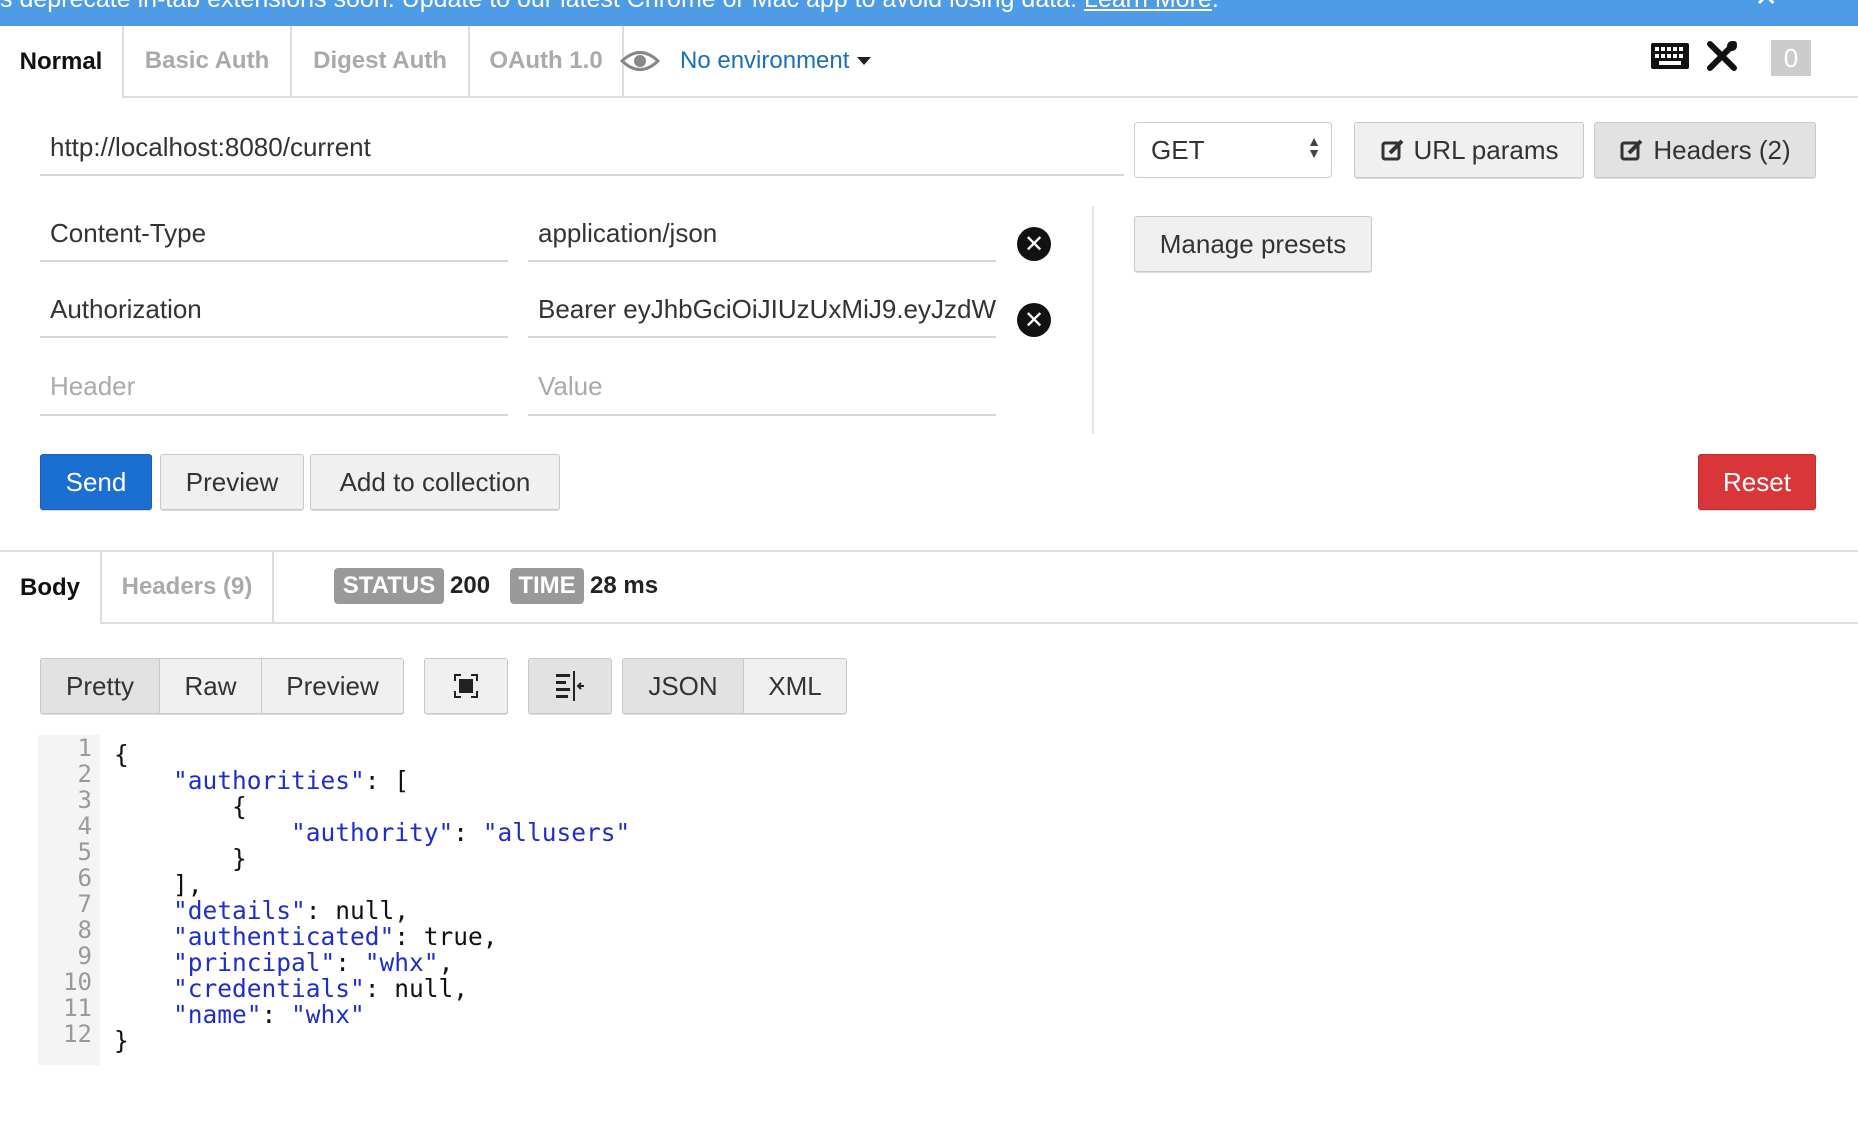 The image size is (1858, 1126). Describe the element at coordinates (187, 587) in the screenshot. I see `tab-response-headers: Headers (9)` at that location.